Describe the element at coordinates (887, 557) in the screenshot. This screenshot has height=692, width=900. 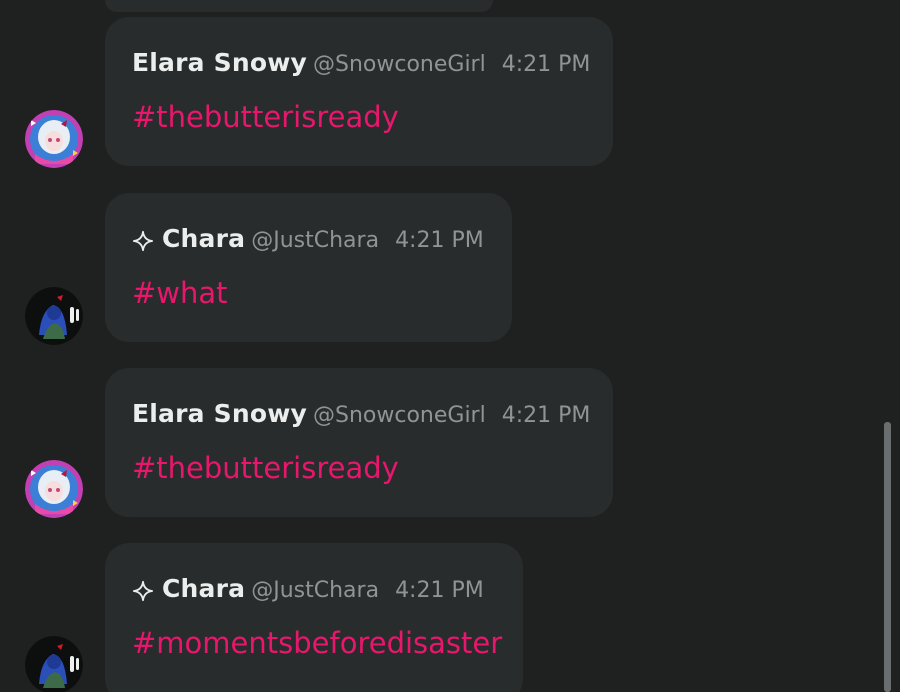
I see `scrollbar-thumb` at that location.